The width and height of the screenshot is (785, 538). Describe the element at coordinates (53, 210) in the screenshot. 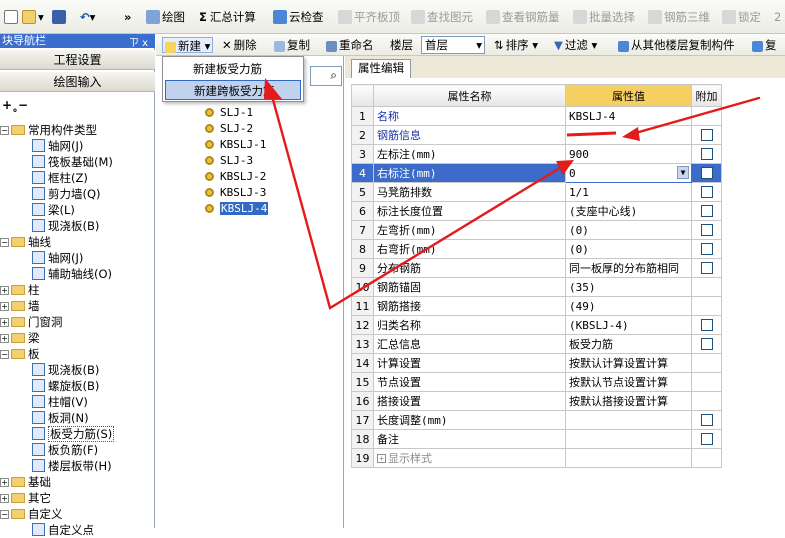

I see `tree-item: 梁(L)` at that location.